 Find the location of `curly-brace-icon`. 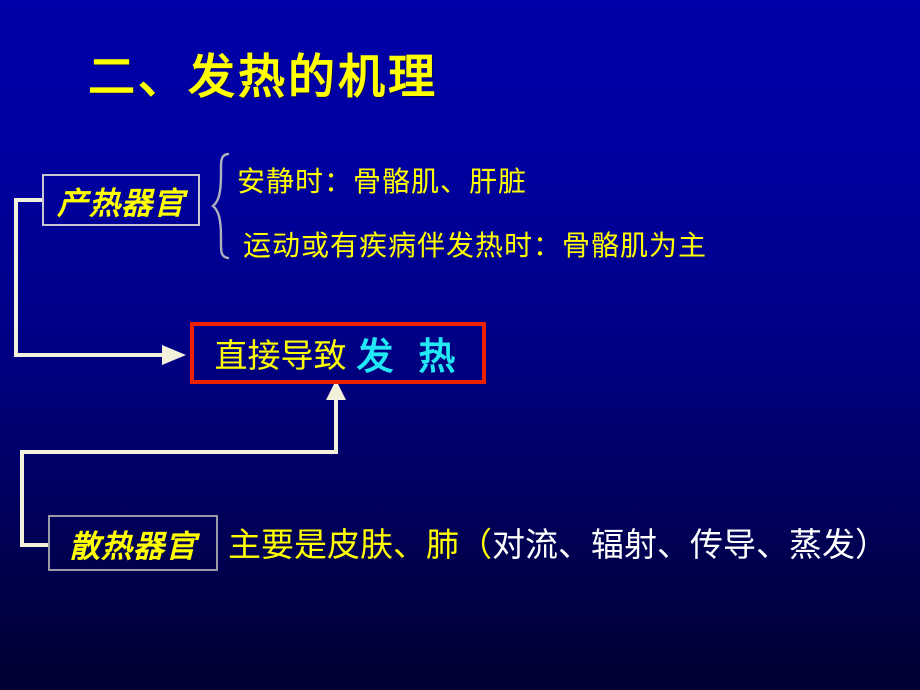

curly-brace-icon is located at coordinates (220, 206).